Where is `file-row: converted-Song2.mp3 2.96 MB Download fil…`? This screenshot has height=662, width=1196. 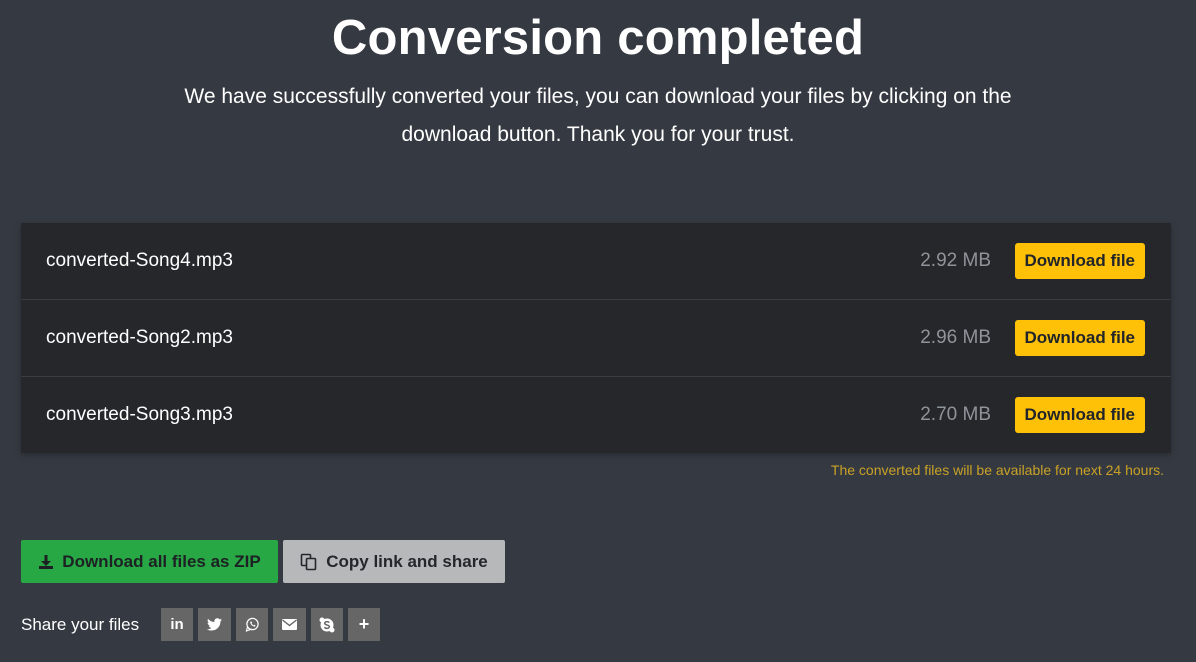
file-row: converted-Song2.mp3 2.96 MB Download fil… is located at coordinates (596, 337).